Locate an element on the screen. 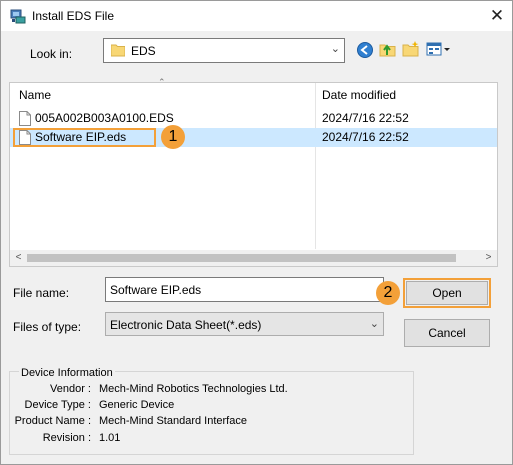  column-header-name: Name is located at coordinates (35, 95).